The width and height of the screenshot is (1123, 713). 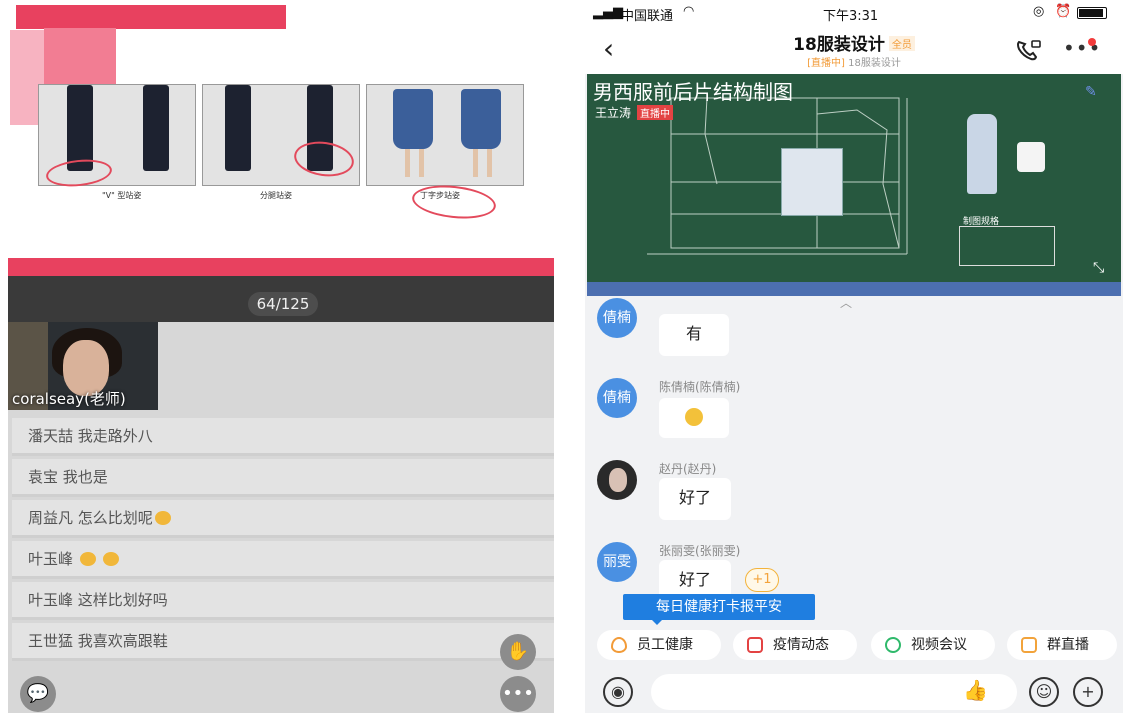 What do you see at coordinates (80, 58) in the screenshot?
I see `slide-decoration` at bounding box center [80, 58].